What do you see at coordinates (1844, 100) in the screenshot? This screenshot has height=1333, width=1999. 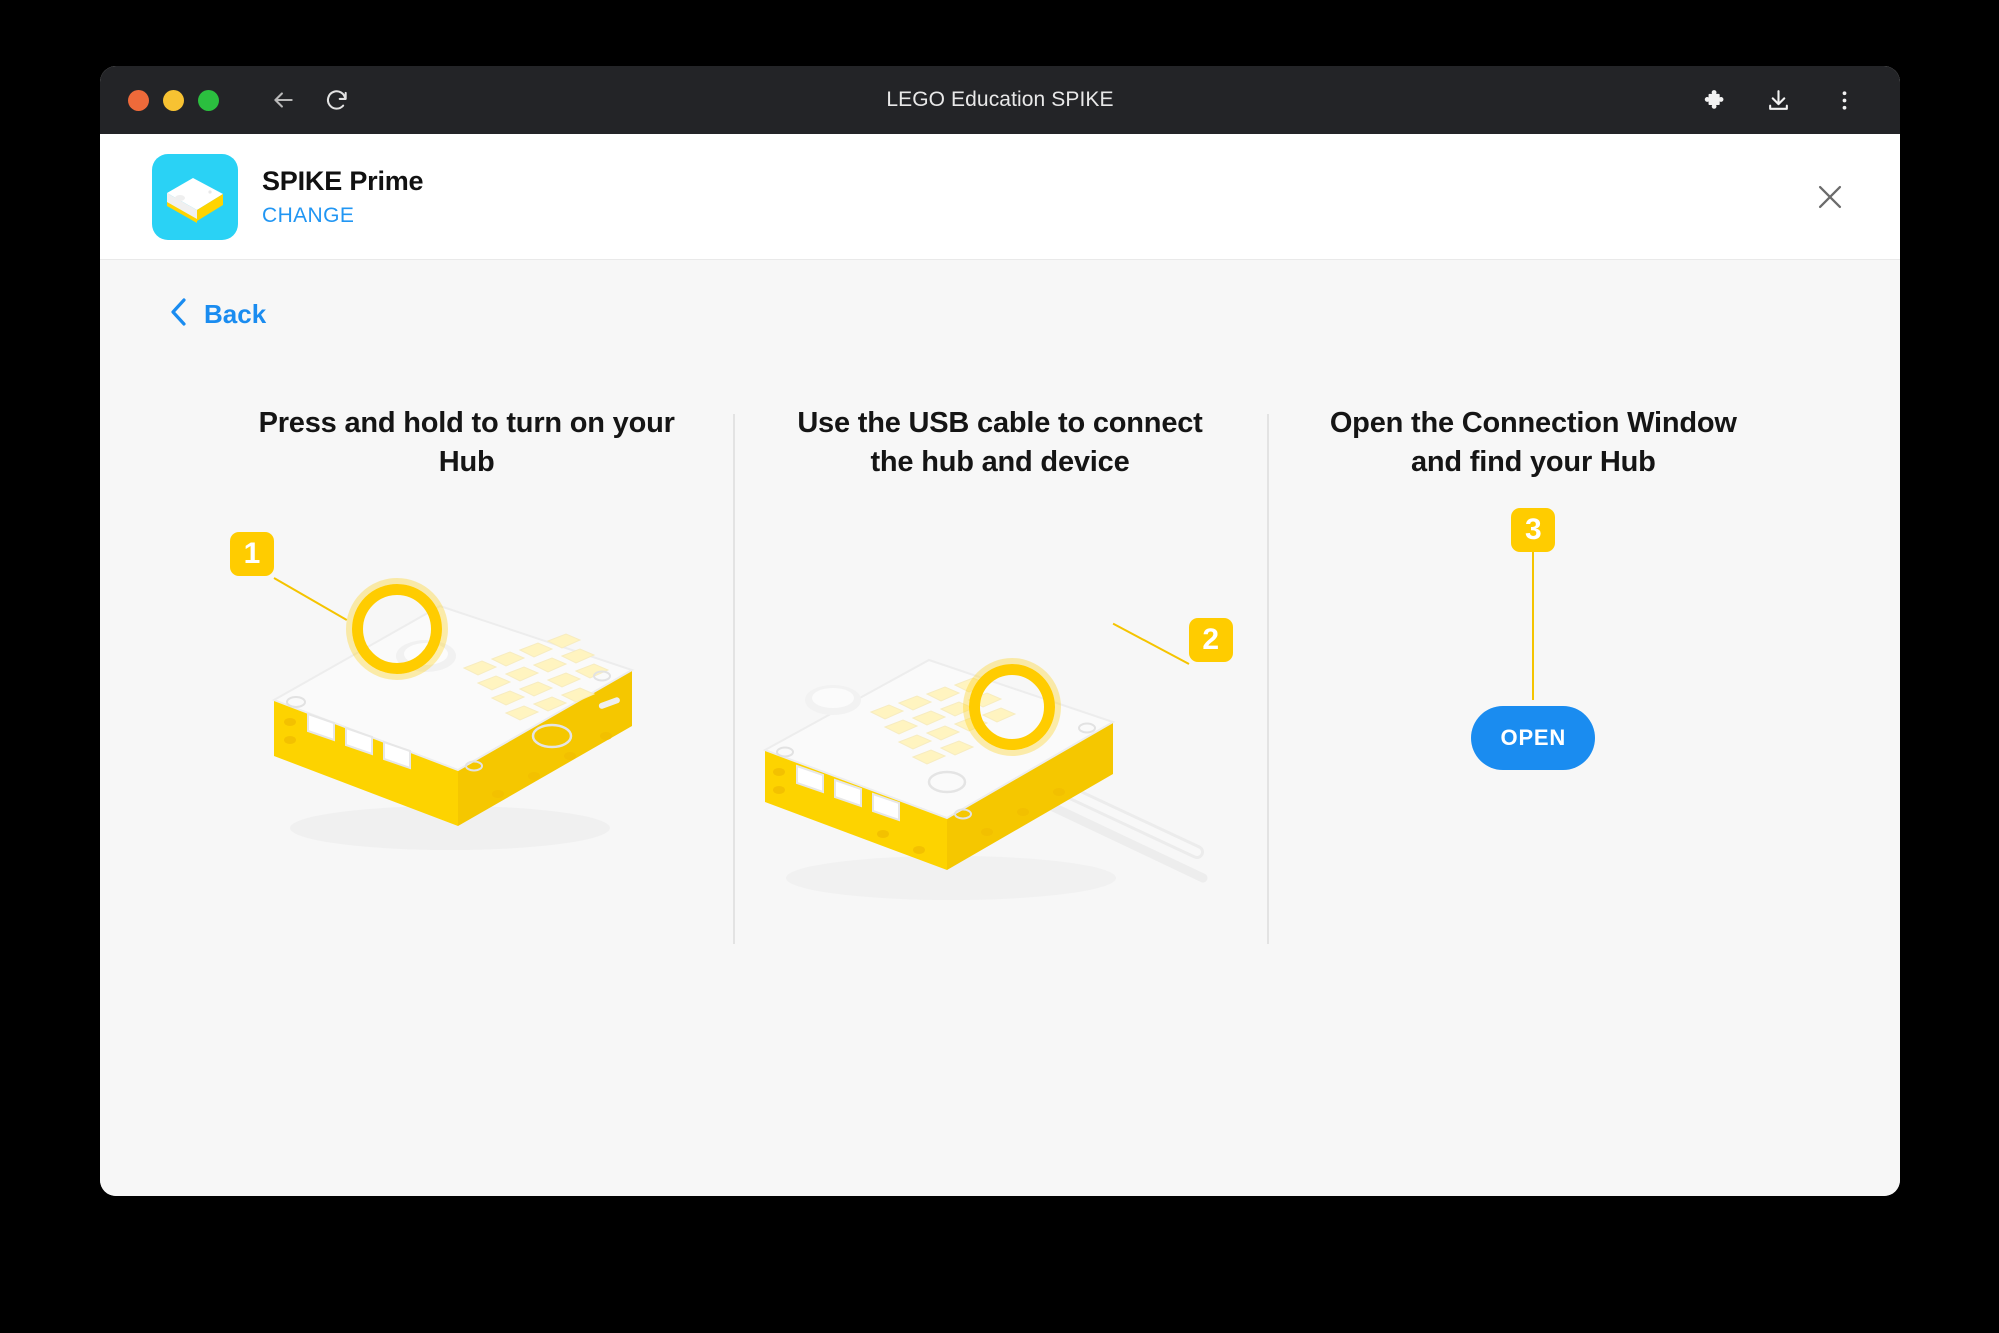 I see `more-menu-icon` at bounding box center [1844, 100].